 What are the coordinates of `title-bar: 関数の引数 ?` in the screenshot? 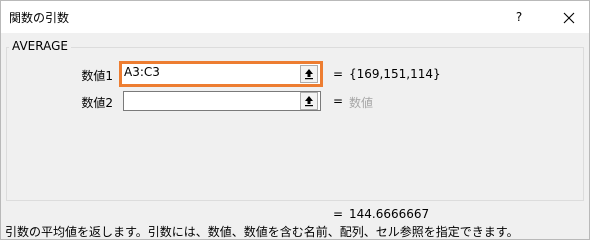 It's located at (295, 17).